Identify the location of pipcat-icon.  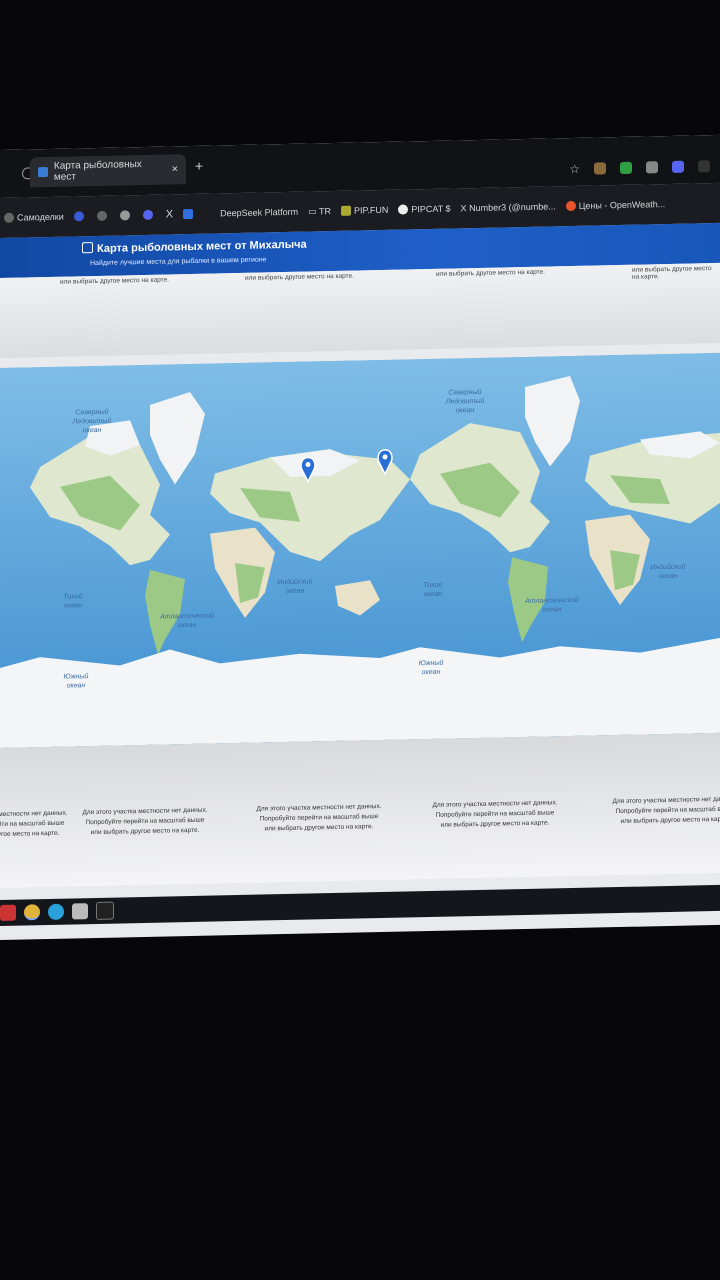
(403, 209).